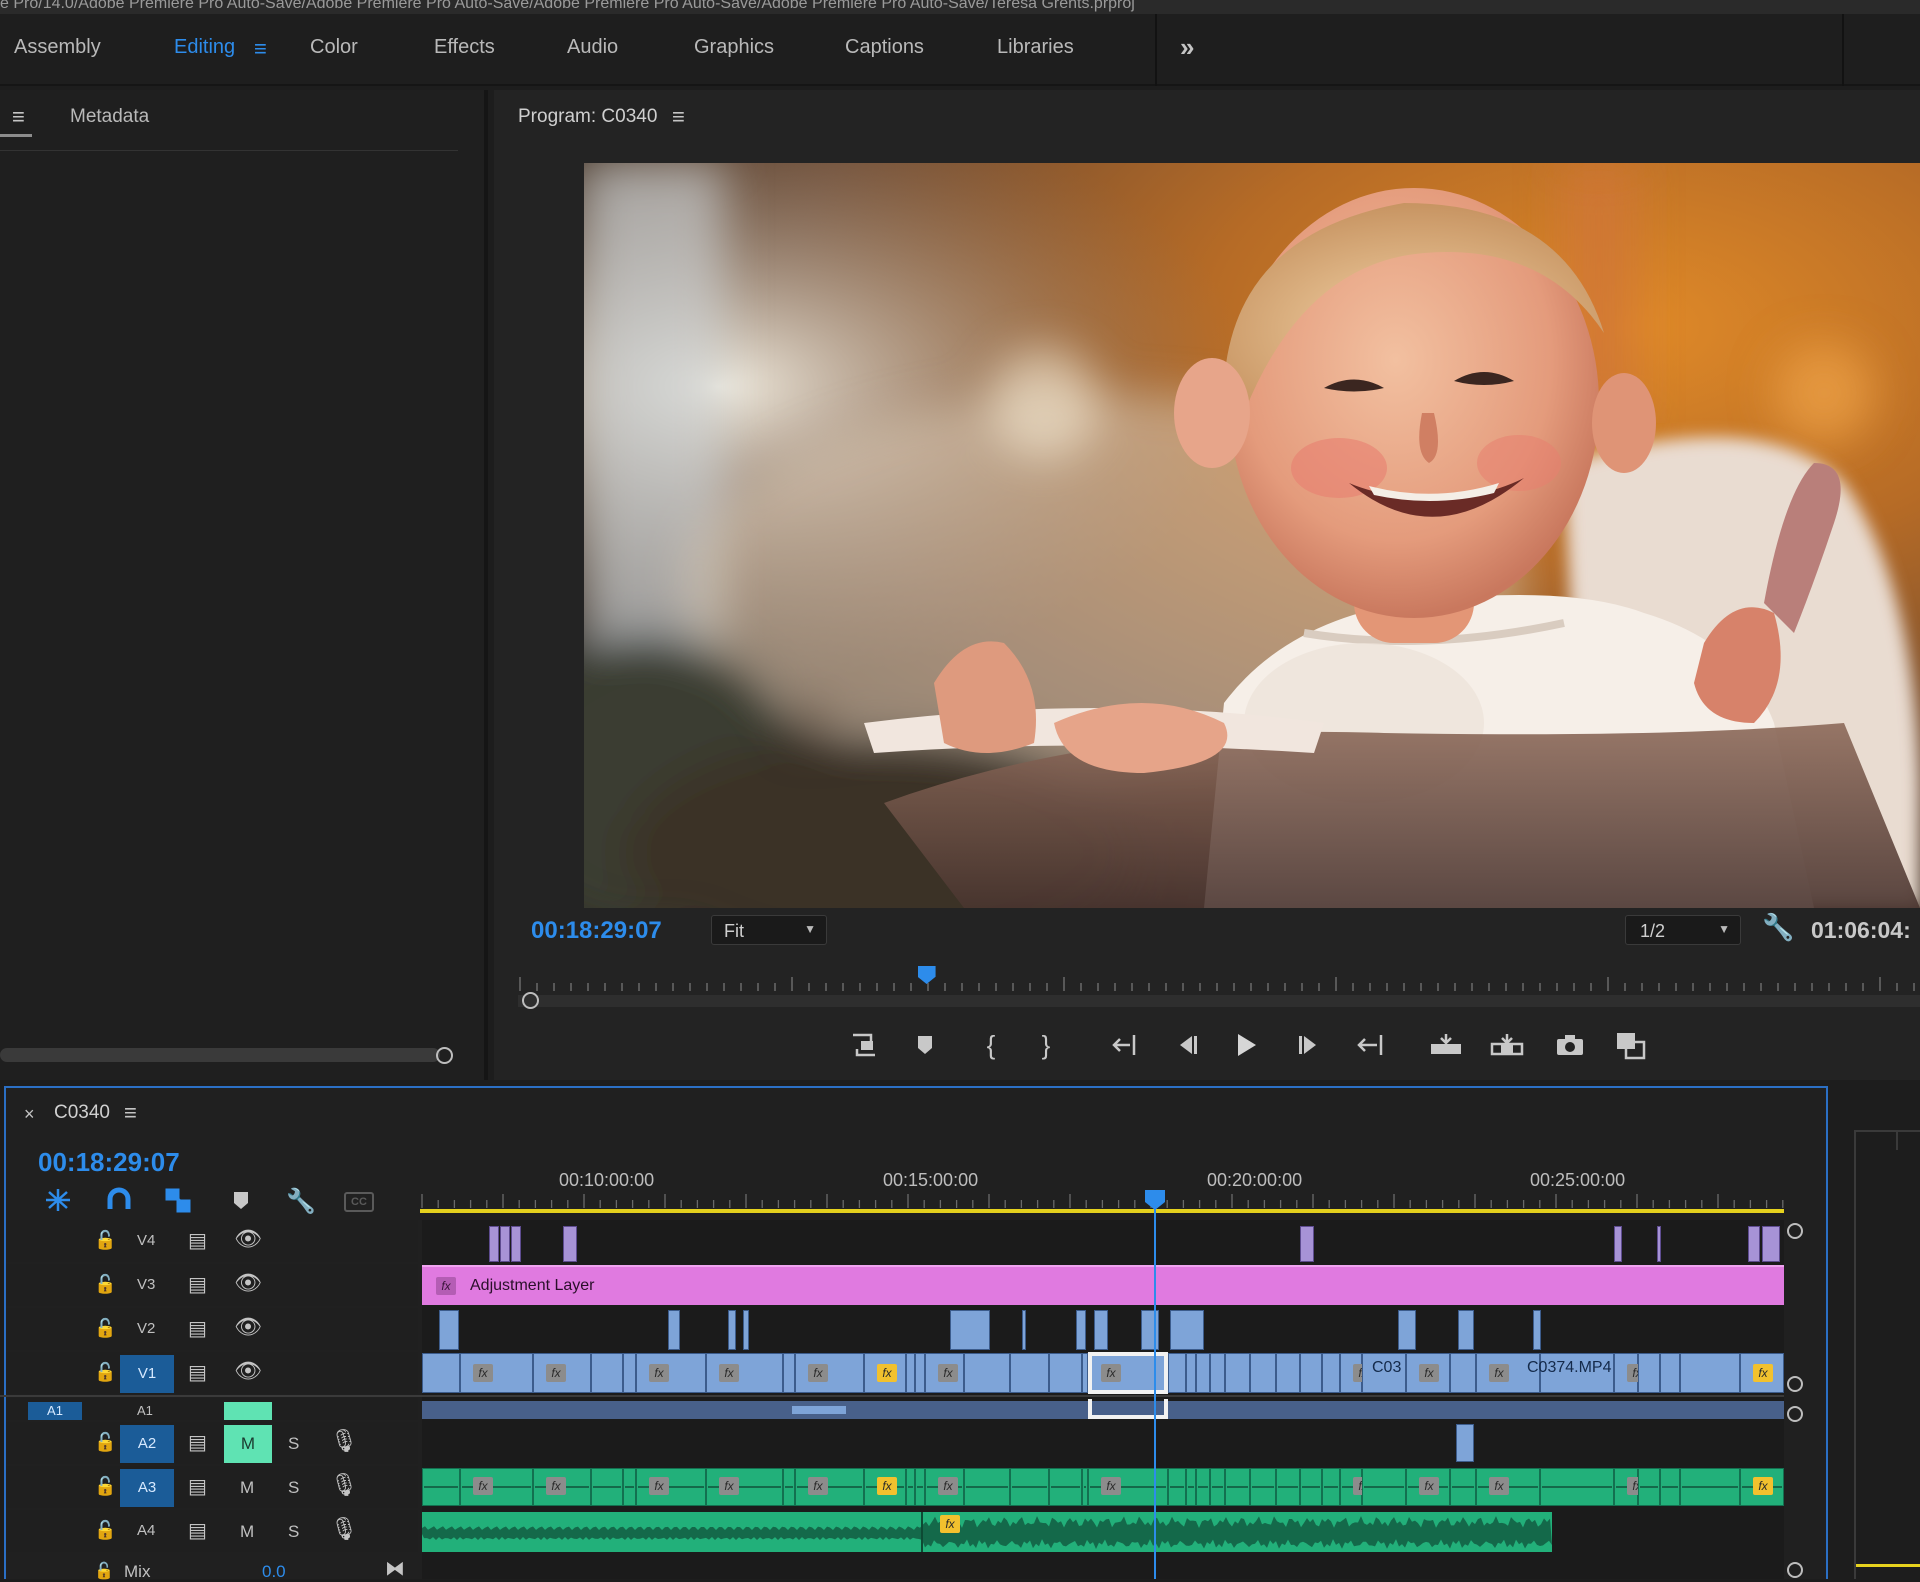 The height and width of the screenshot is (1582, 1920). I want to click on step-forward-icon, so click(1309, 1045).